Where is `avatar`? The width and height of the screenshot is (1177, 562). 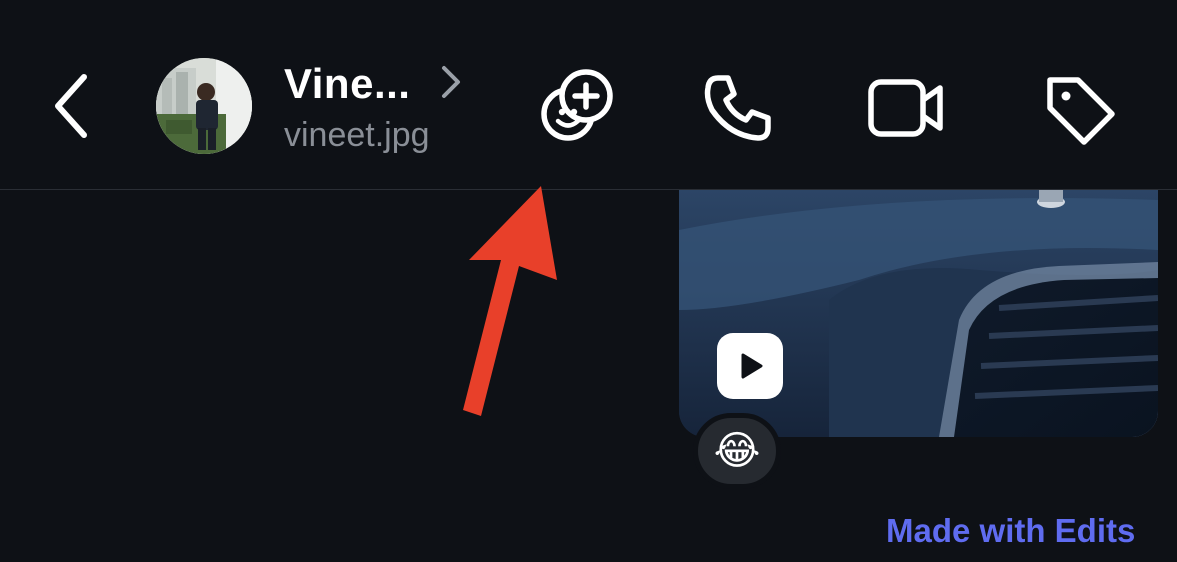 avatar is located at coordinates (204, 106).